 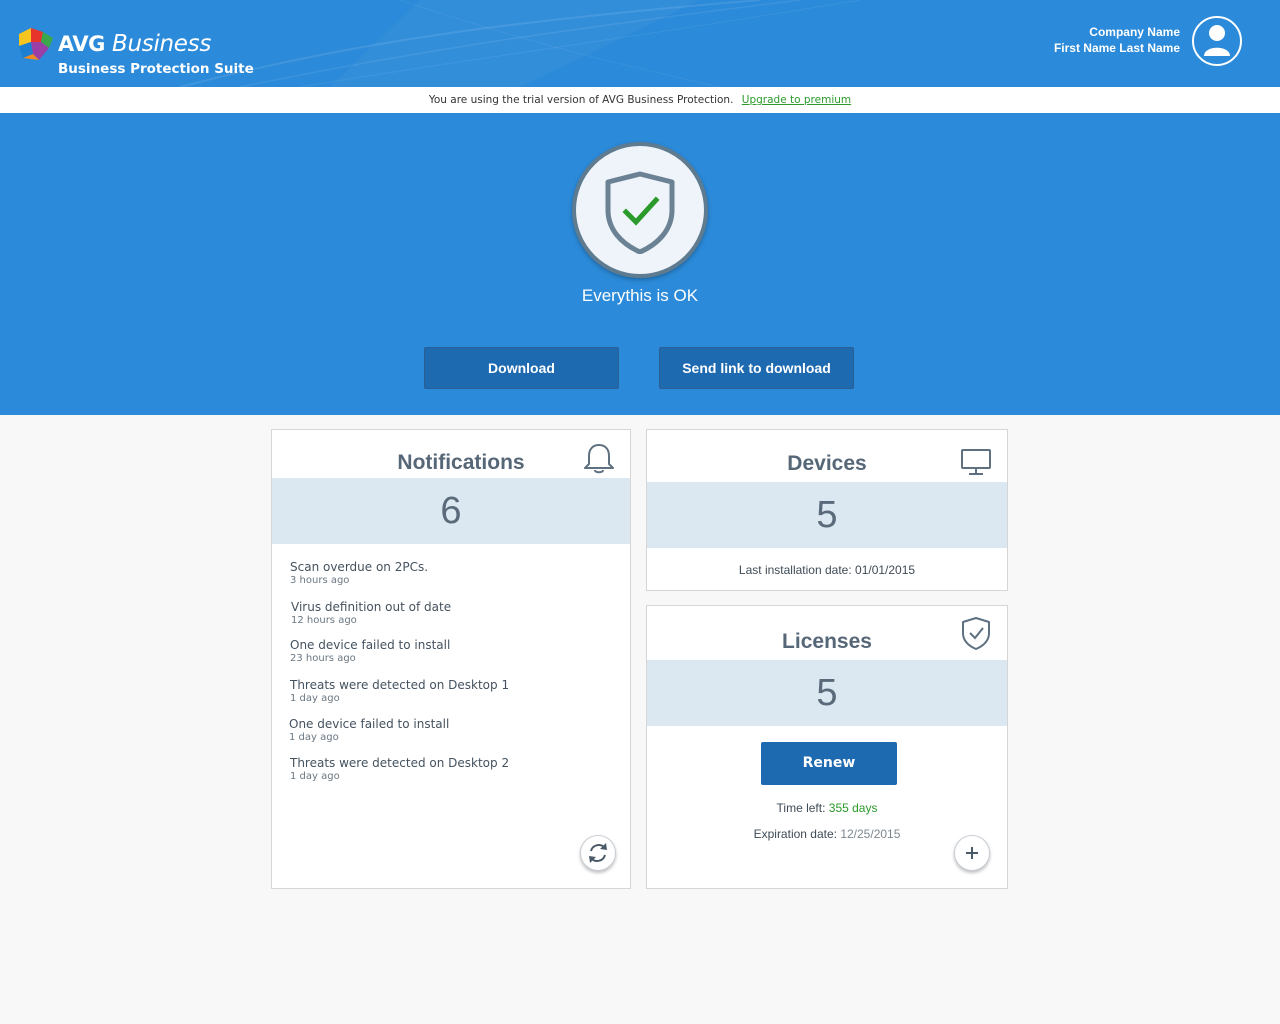 What do you see at coordinates (795, 834) in the screenshot?
I see `expiration-label: Expiration date:` at bounding box center [795, 834].